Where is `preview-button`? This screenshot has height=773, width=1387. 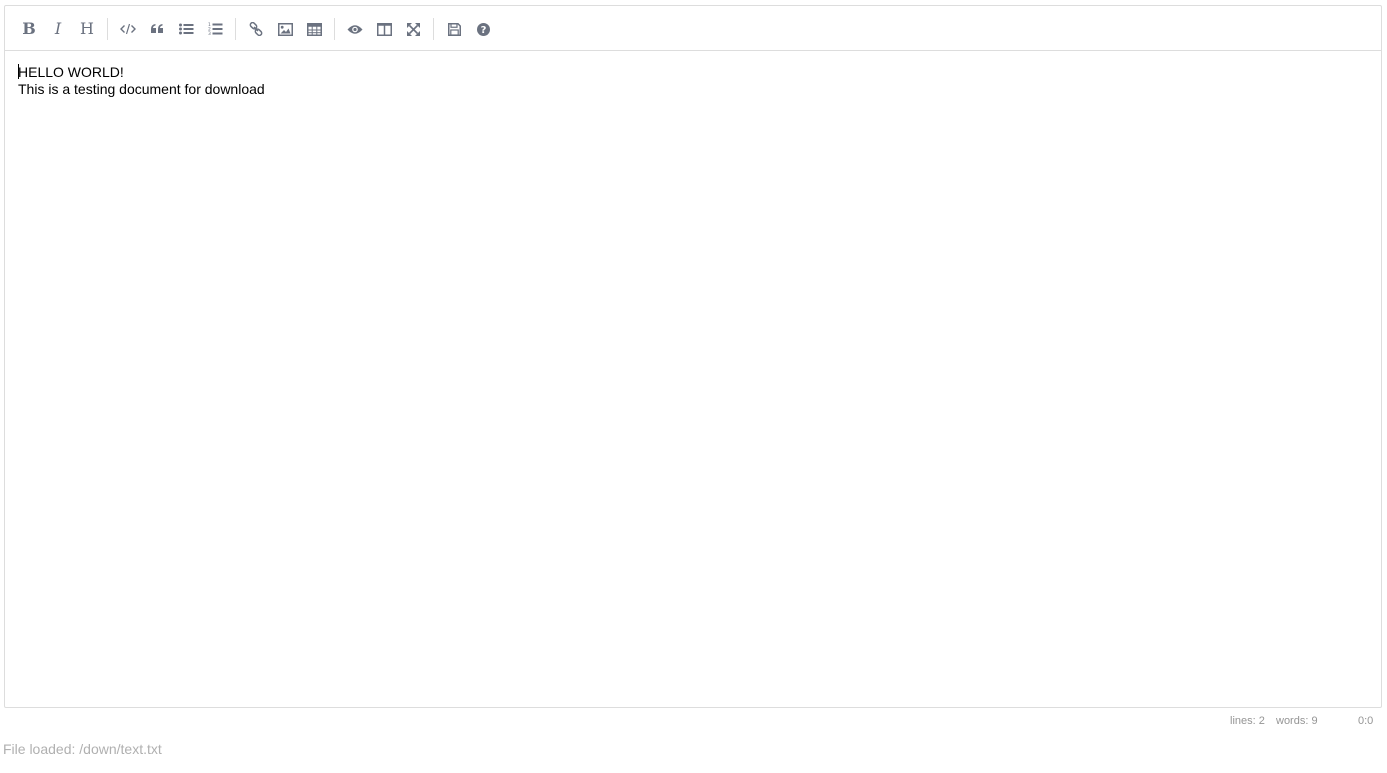 preview-button is located at coordinates (355, 29).